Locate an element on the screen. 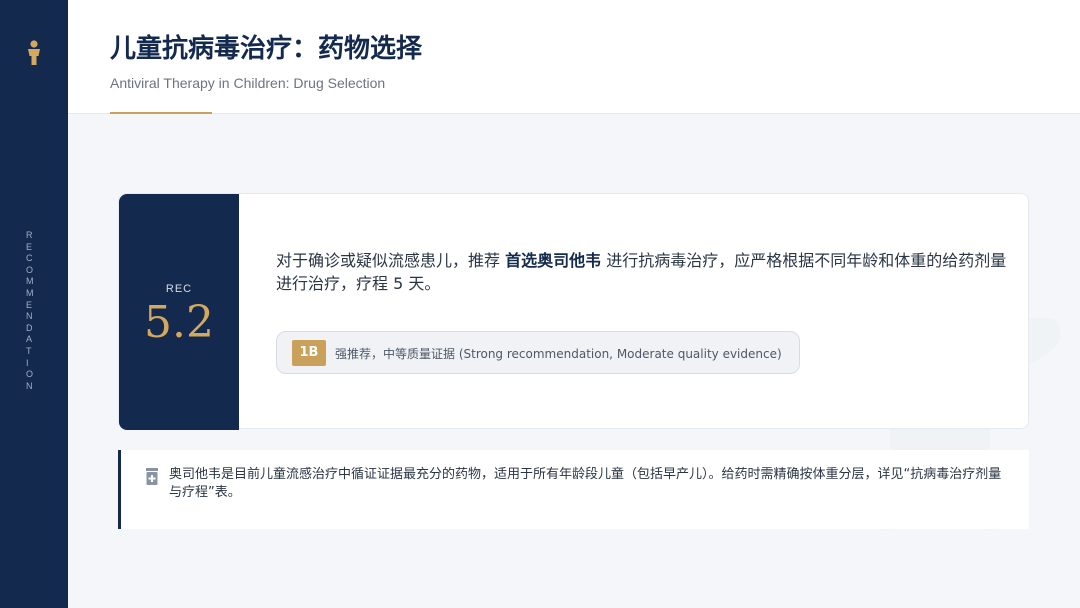 The height and width of the screenshot is (608, 1080). rec-number: 5.2 is located at coordinates (179, 322).